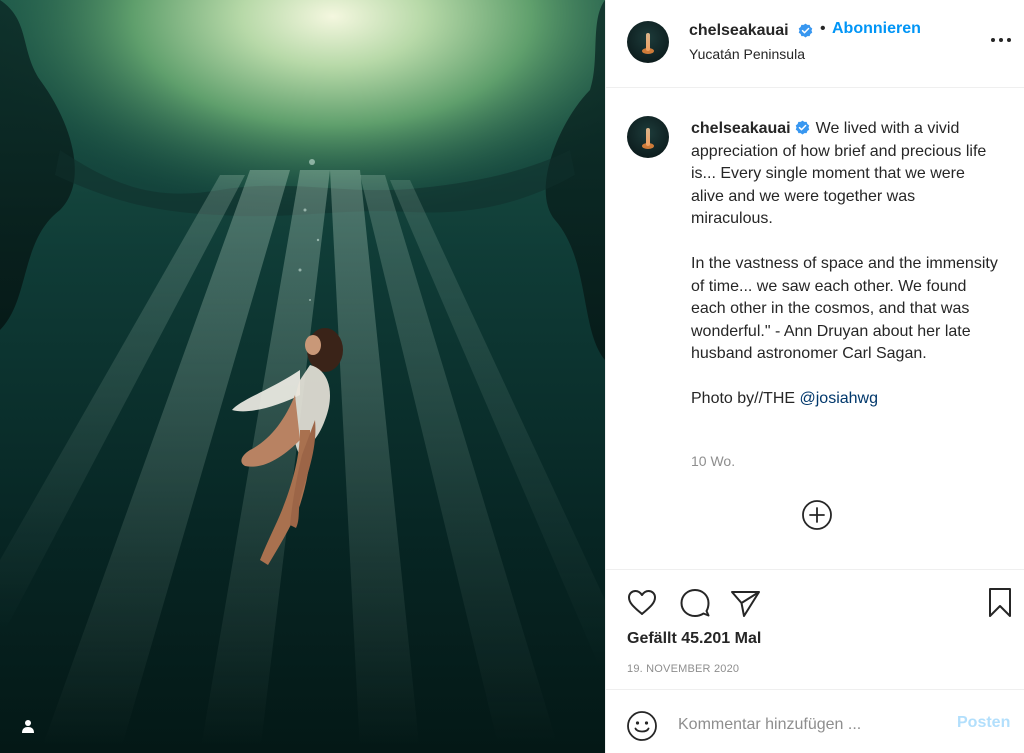 The width and height of the screenshot is (1024, 753). I want to click on plus-circle-icon, so click(817, 515).